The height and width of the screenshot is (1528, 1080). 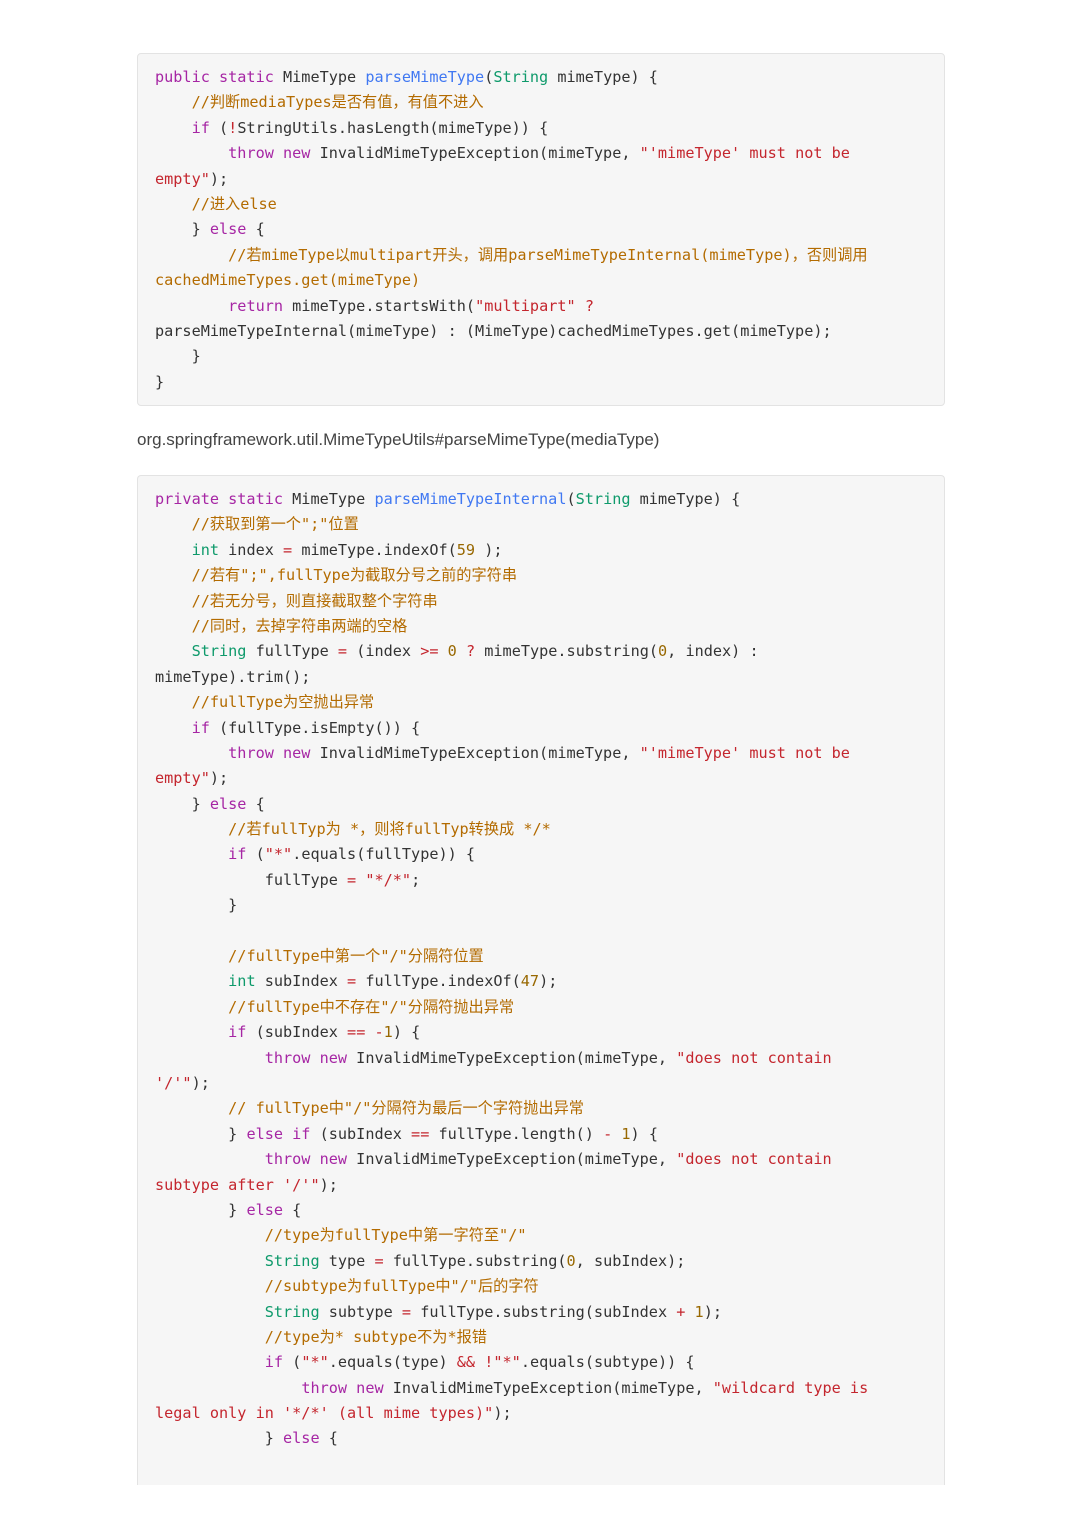 I want to click on code-line: if (subIndex == -1) {, so click(x=541, y=1032).